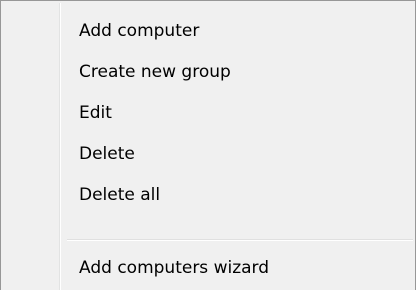  Describe the element at coordinates (208, 198) in the screenshot. I see `menu-item-delete-all: Delete all` at that location.